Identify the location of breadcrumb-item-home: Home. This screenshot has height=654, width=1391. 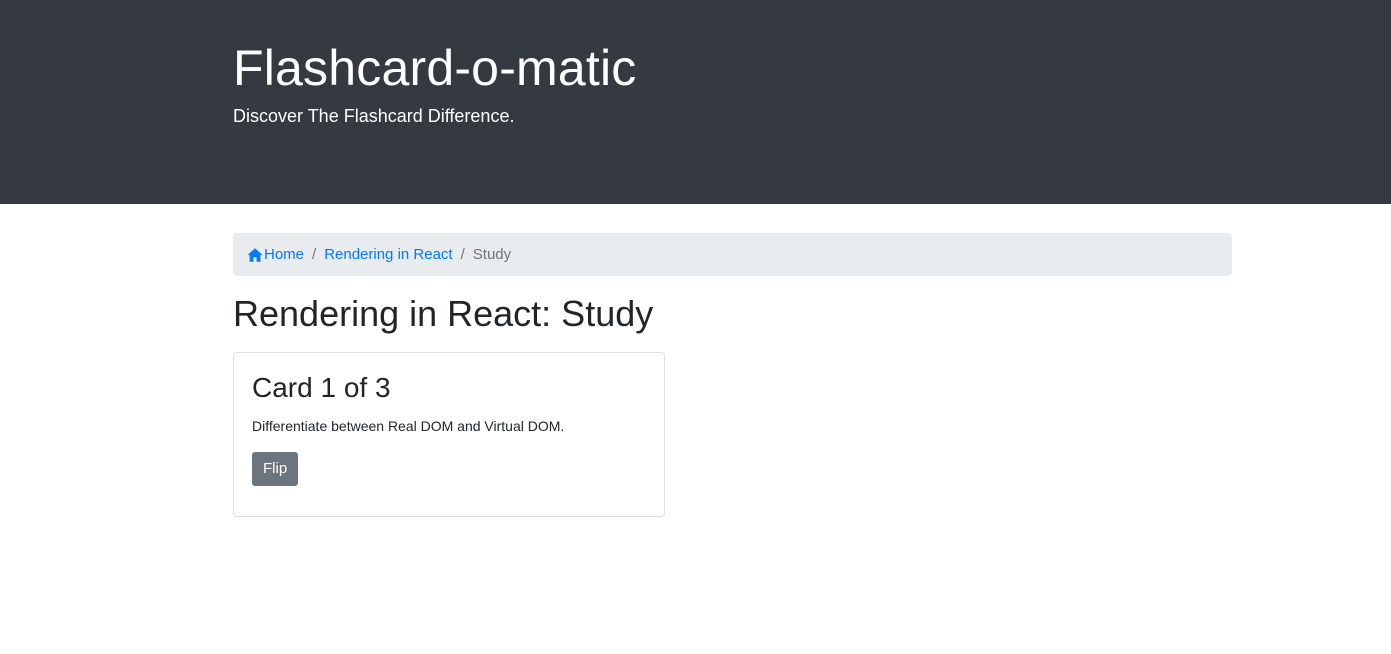
(275, 254).